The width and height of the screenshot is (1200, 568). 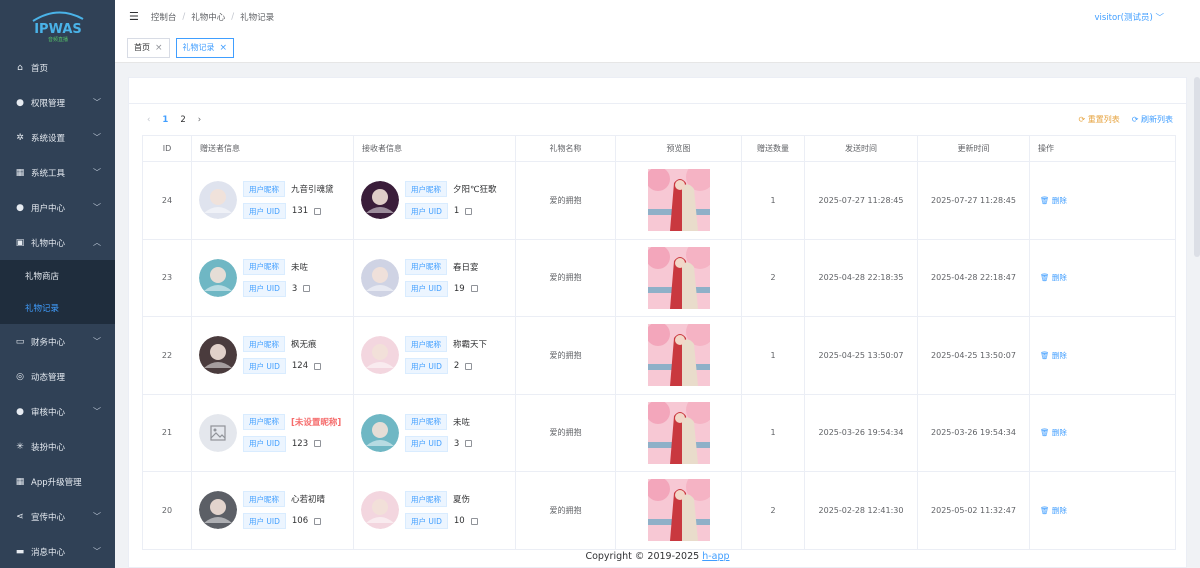 I want to click on breadcrumb-item: 礼物中心, so click(x=208, y=17).